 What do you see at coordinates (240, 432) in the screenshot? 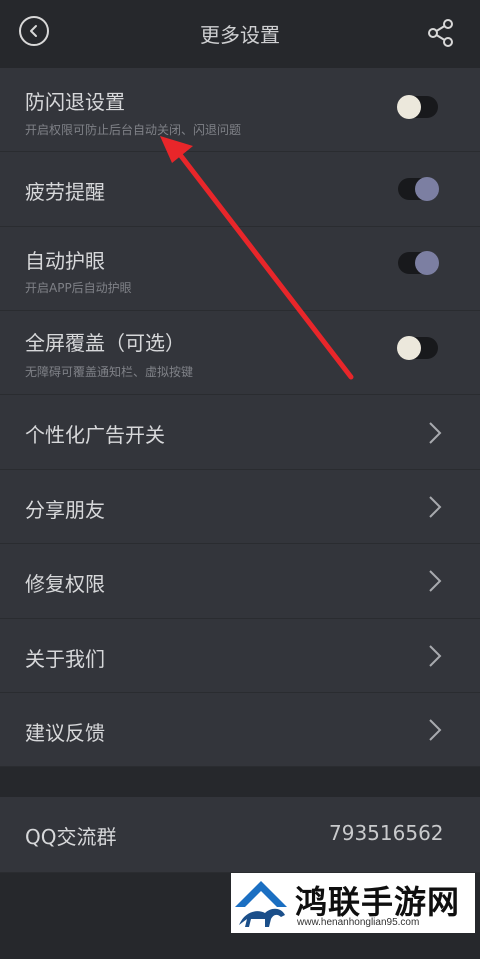
I see `menu-item-ads: 个性化广告开关` at bounding box center [240, 432].